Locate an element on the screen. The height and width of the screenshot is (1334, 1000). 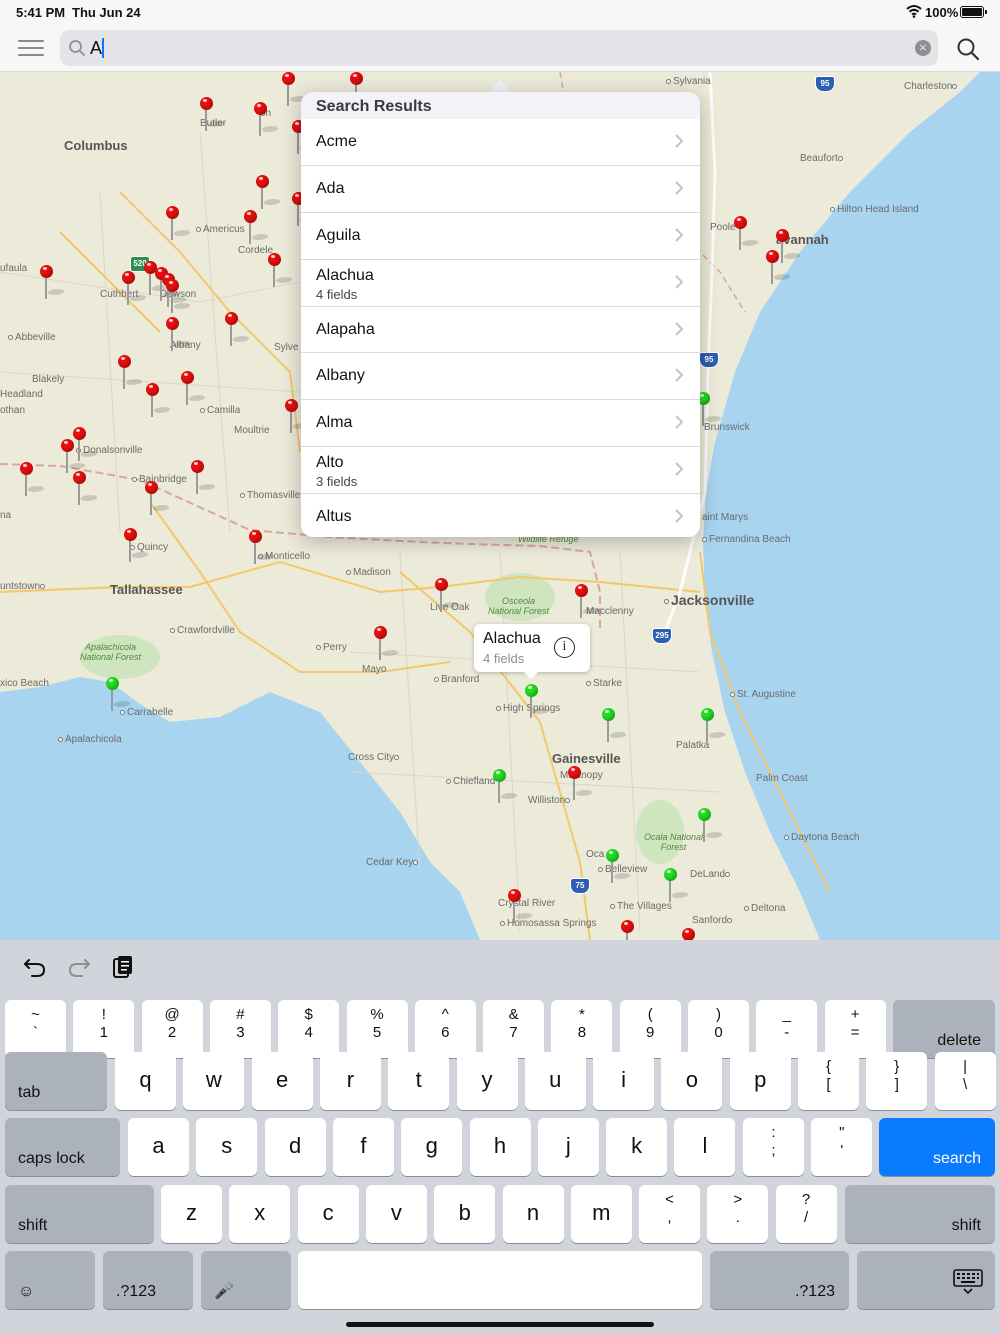
key-l: l is located at coordinates (705, 1147).